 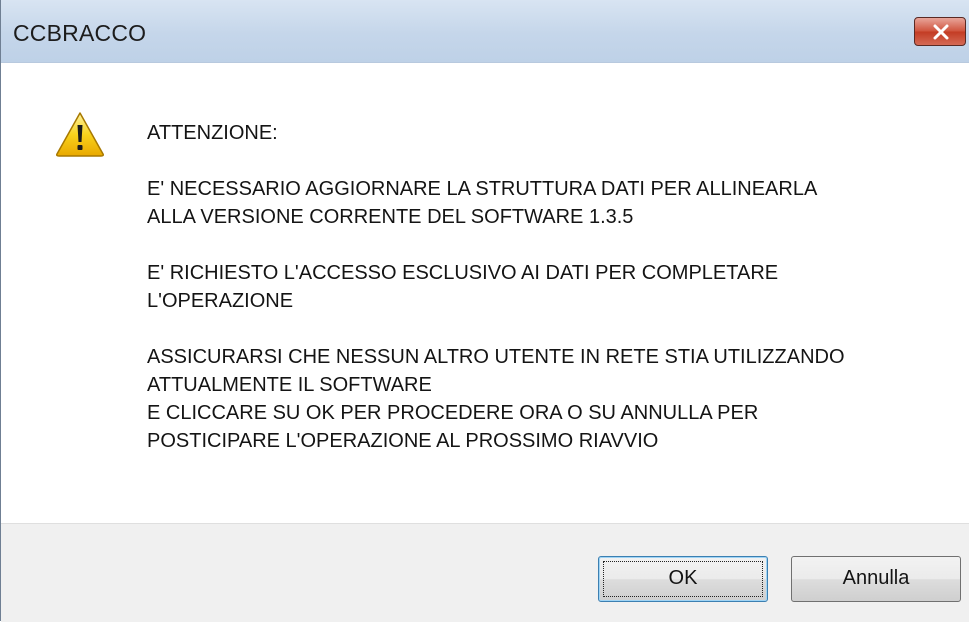 I want to click on ok-button-label: OK, so click(x=683, y=578).